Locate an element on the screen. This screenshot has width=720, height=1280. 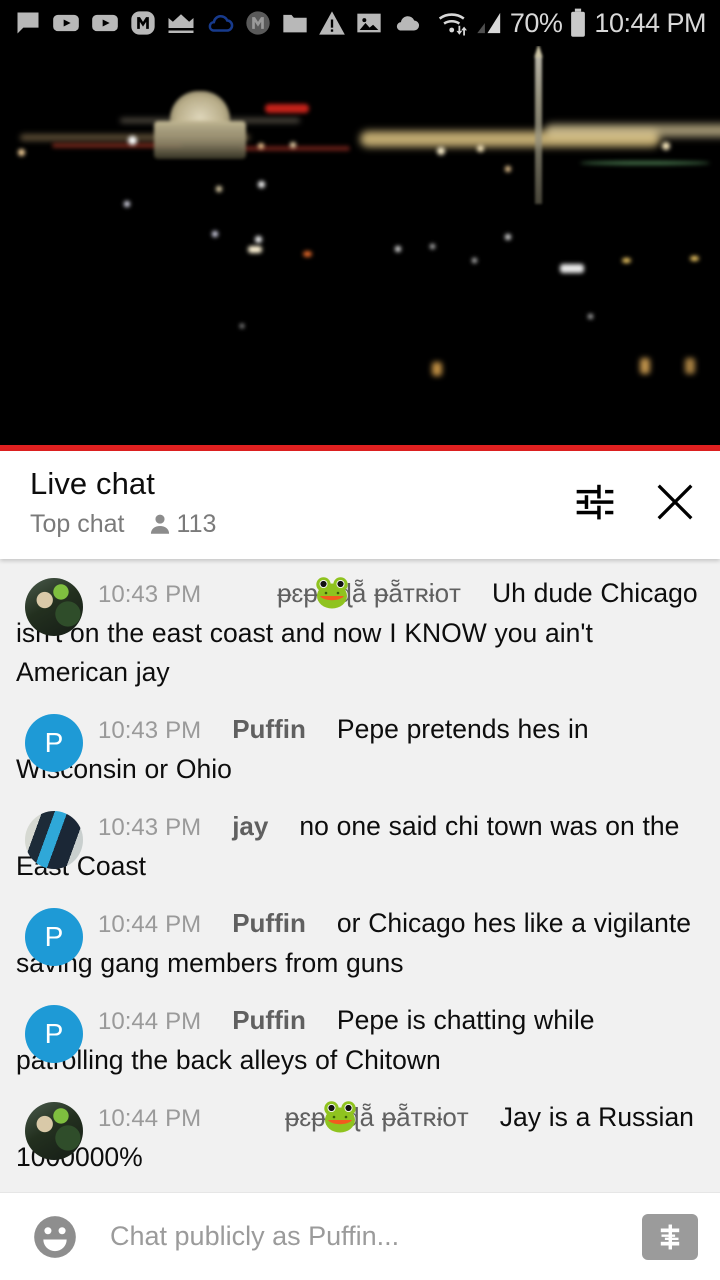
person-icon is located at coordinates (159, 524).